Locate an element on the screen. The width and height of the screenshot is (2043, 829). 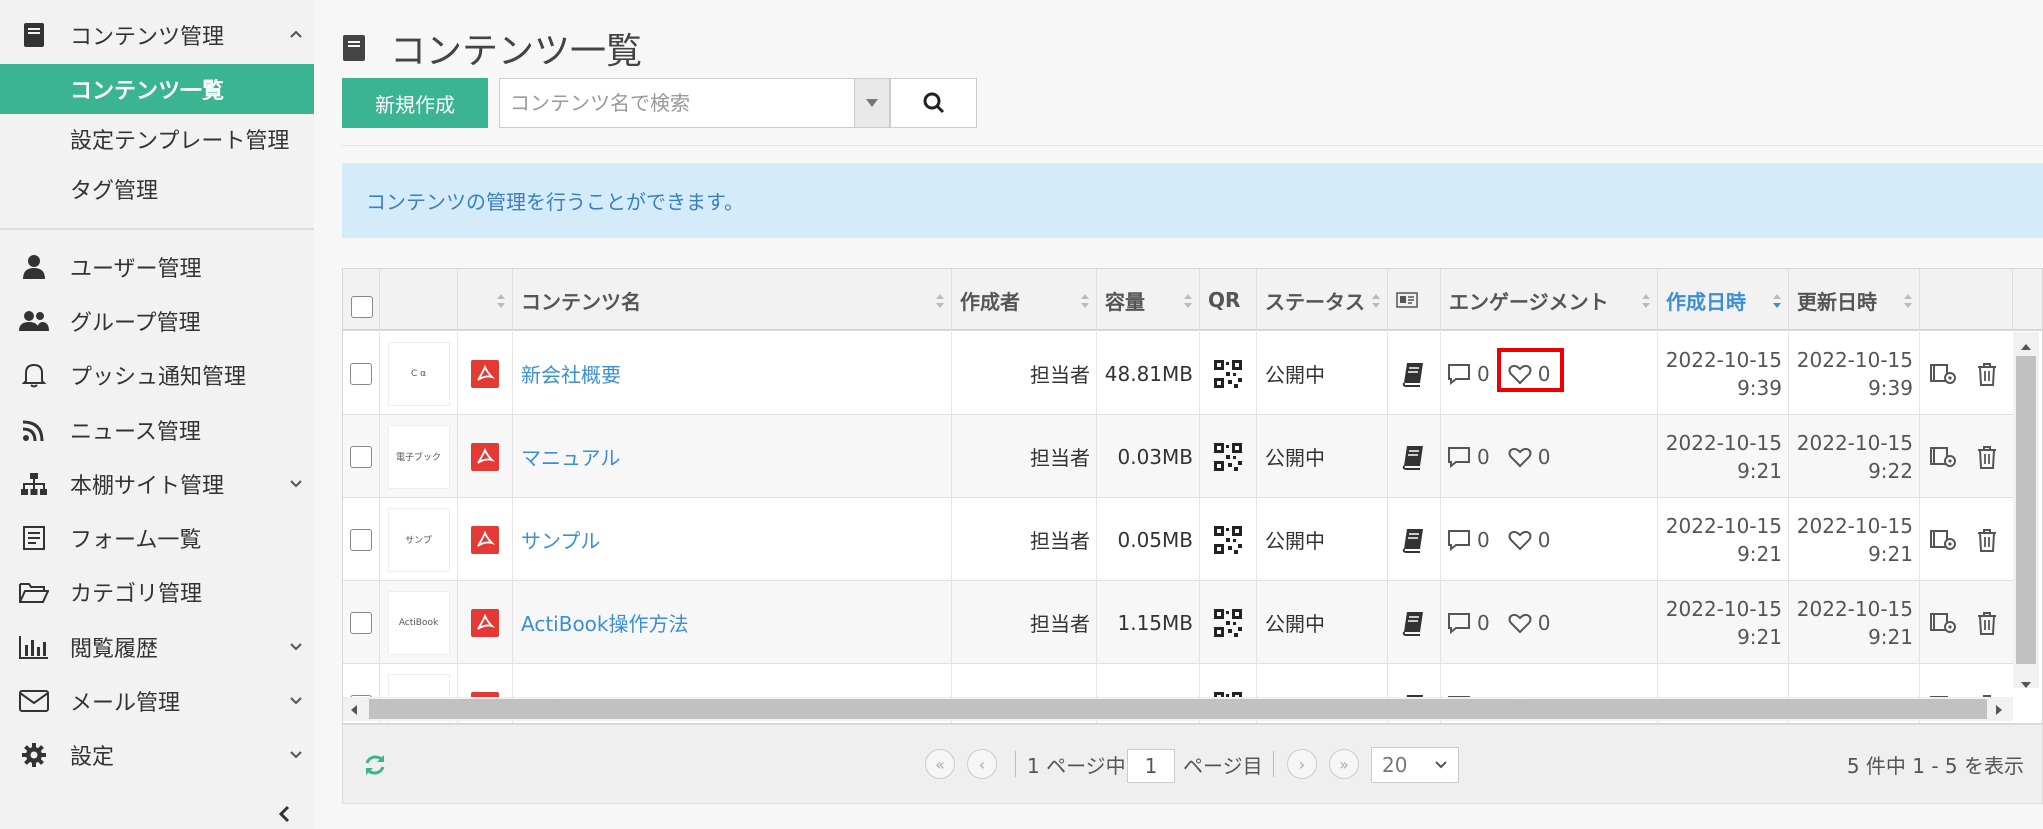
content-thumbnail: 電子ブック is located at coordinates (418, 456).